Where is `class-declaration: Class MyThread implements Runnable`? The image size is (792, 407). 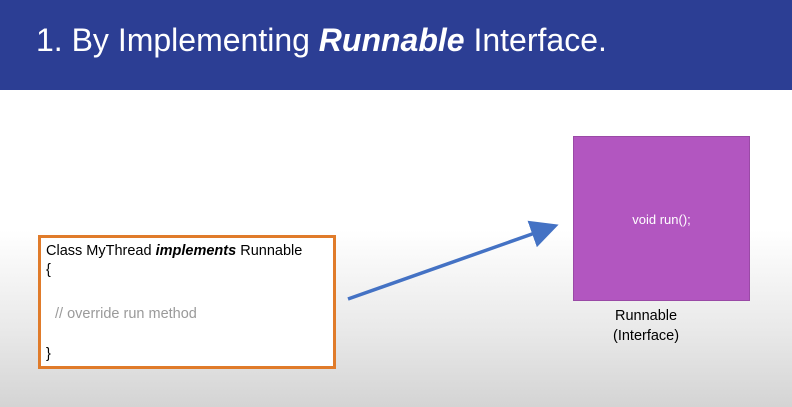
class-declaration: Class MyThread implements Runnable is located at coordinates (174, 251).